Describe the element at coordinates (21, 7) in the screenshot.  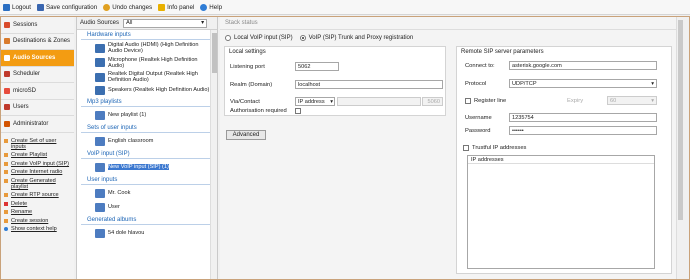
I see `logout-label: Logout` at that location.